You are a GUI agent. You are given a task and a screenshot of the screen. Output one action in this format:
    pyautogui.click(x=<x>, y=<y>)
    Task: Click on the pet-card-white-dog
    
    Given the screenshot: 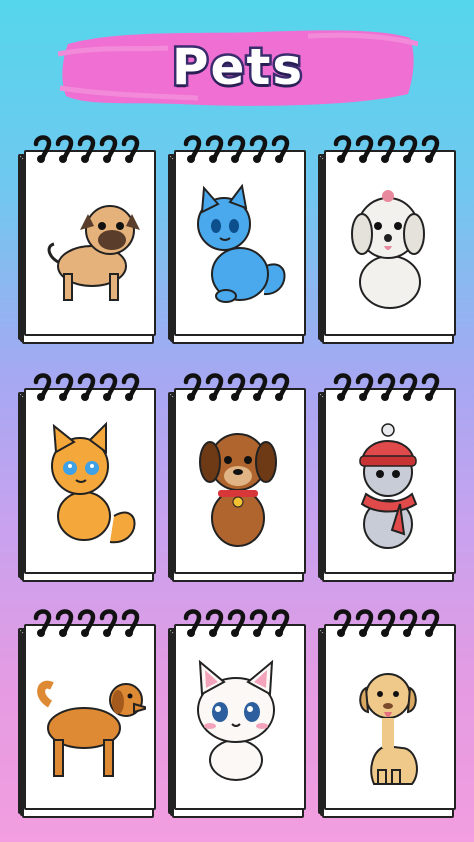 What is the action you would take?
    pyautogui.click(x=388, y=239)
    